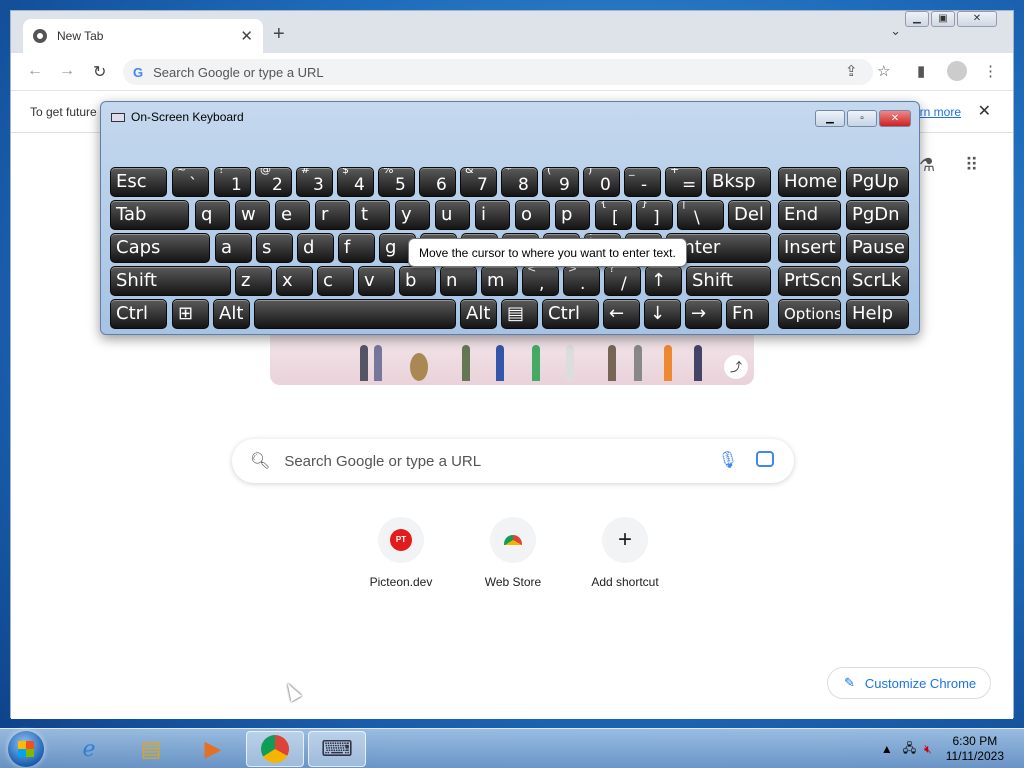  What do you see at coordinates (89, 749) in the screenshot?
I see `internet-explorer-icon: ℯ` at bounding box center [89, 749].